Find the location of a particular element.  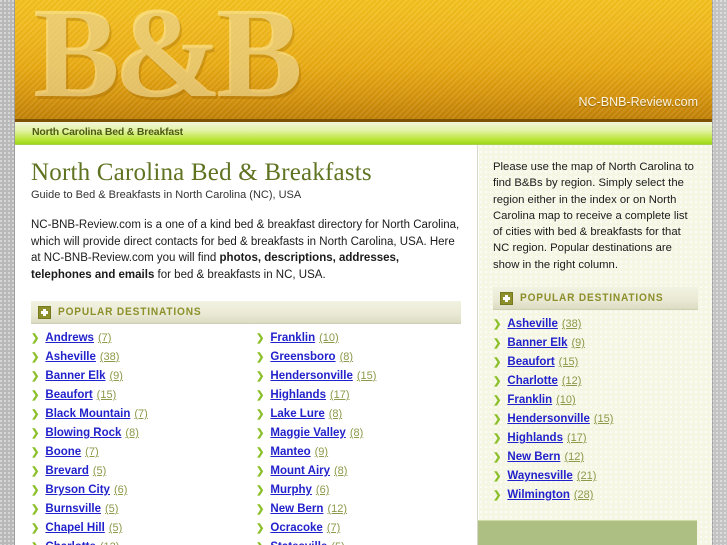

city-link: Blowing Rock is located at coordinates (83, 433).